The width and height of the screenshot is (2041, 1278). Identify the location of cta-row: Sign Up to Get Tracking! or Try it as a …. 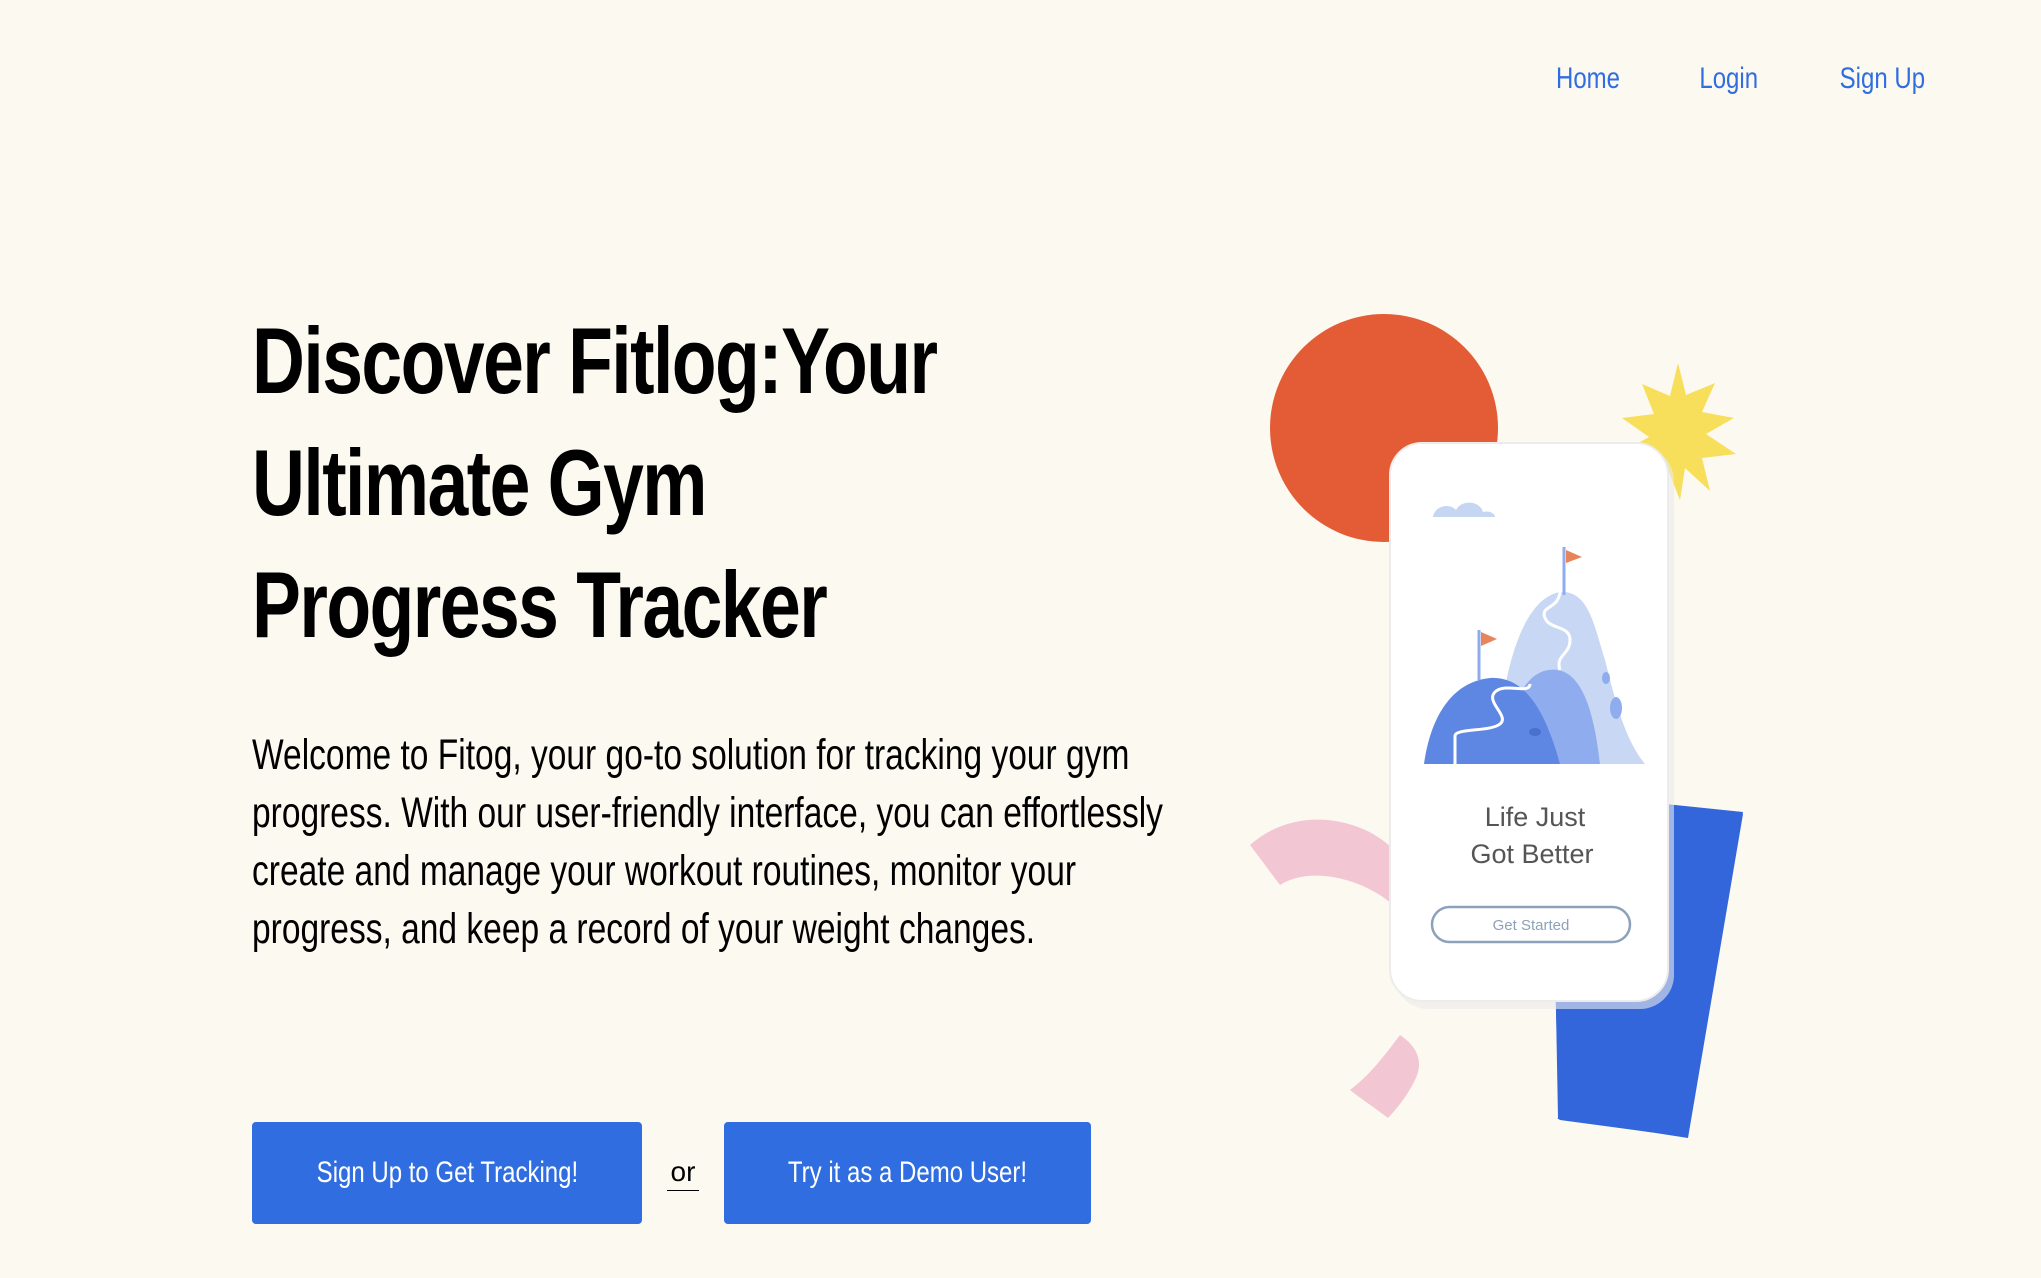
(671, 1173).